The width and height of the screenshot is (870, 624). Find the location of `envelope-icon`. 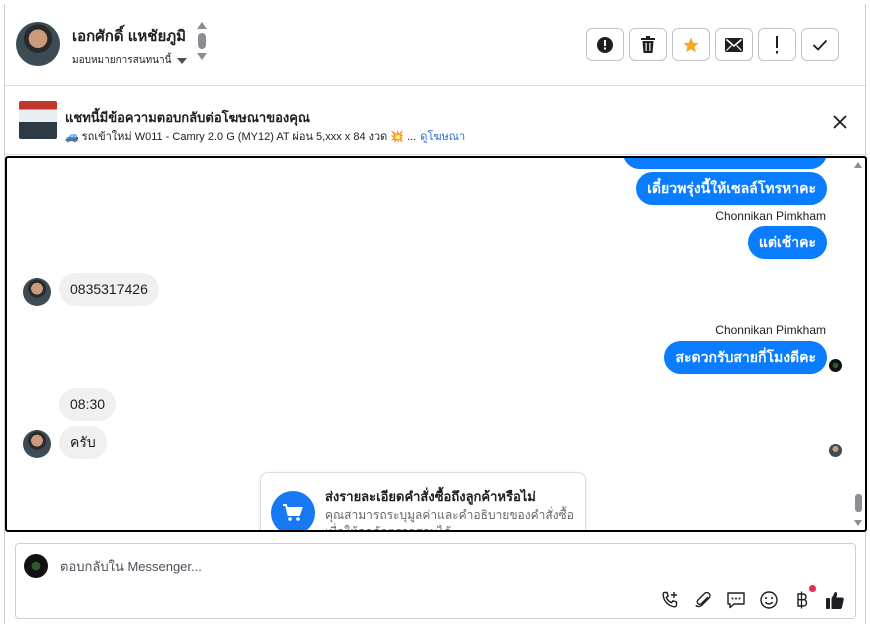

envelope-icon is located at coordinates (734, 44).